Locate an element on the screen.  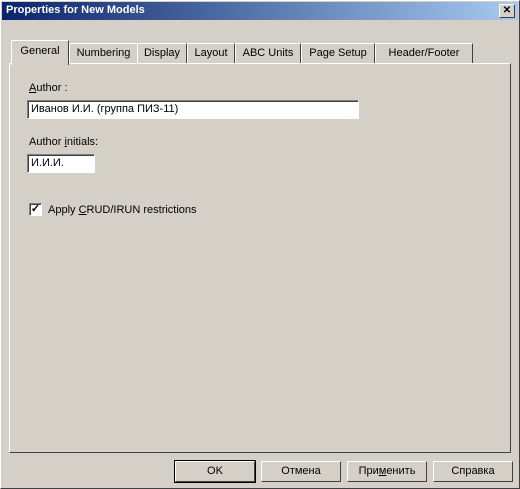
tab-label: Page Setup is located at coordinates (338, 53).